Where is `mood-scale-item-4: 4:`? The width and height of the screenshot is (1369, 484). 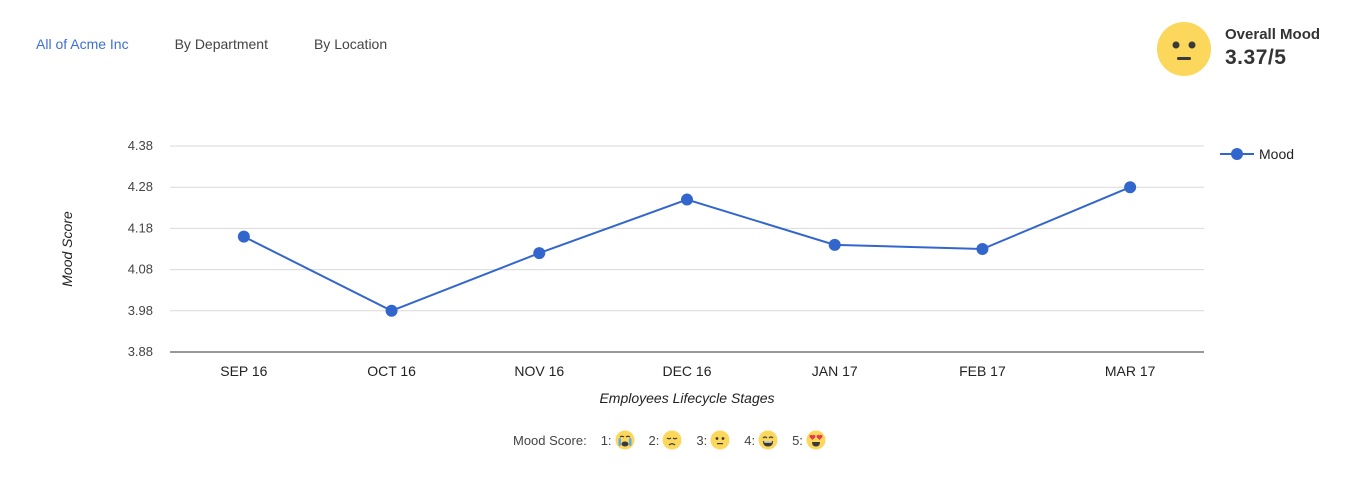
mood-scale-item-4: 4: is located at coordinates (761, 440).